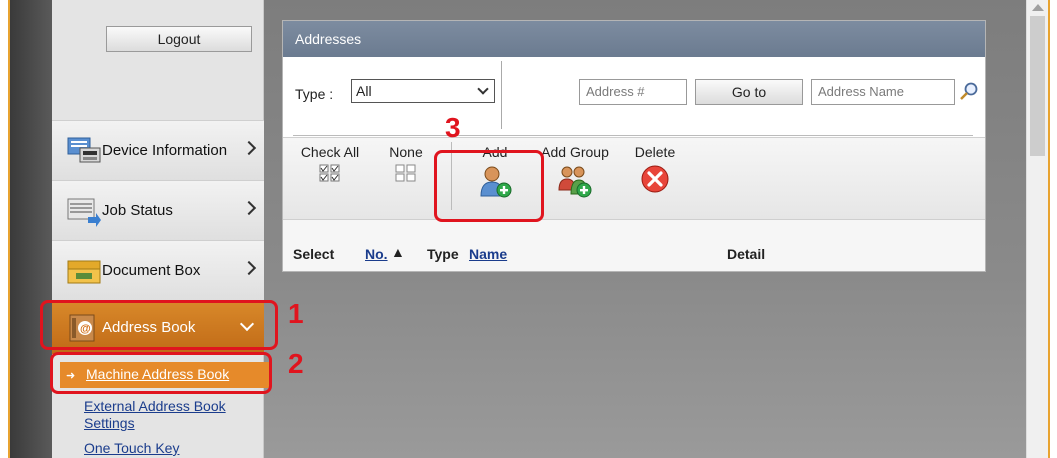 The height and width of the screenshot is (458, 1057). Describe the element at coordinates (296, 363) in the screenshot. I see `callout-number: 2` at that location.